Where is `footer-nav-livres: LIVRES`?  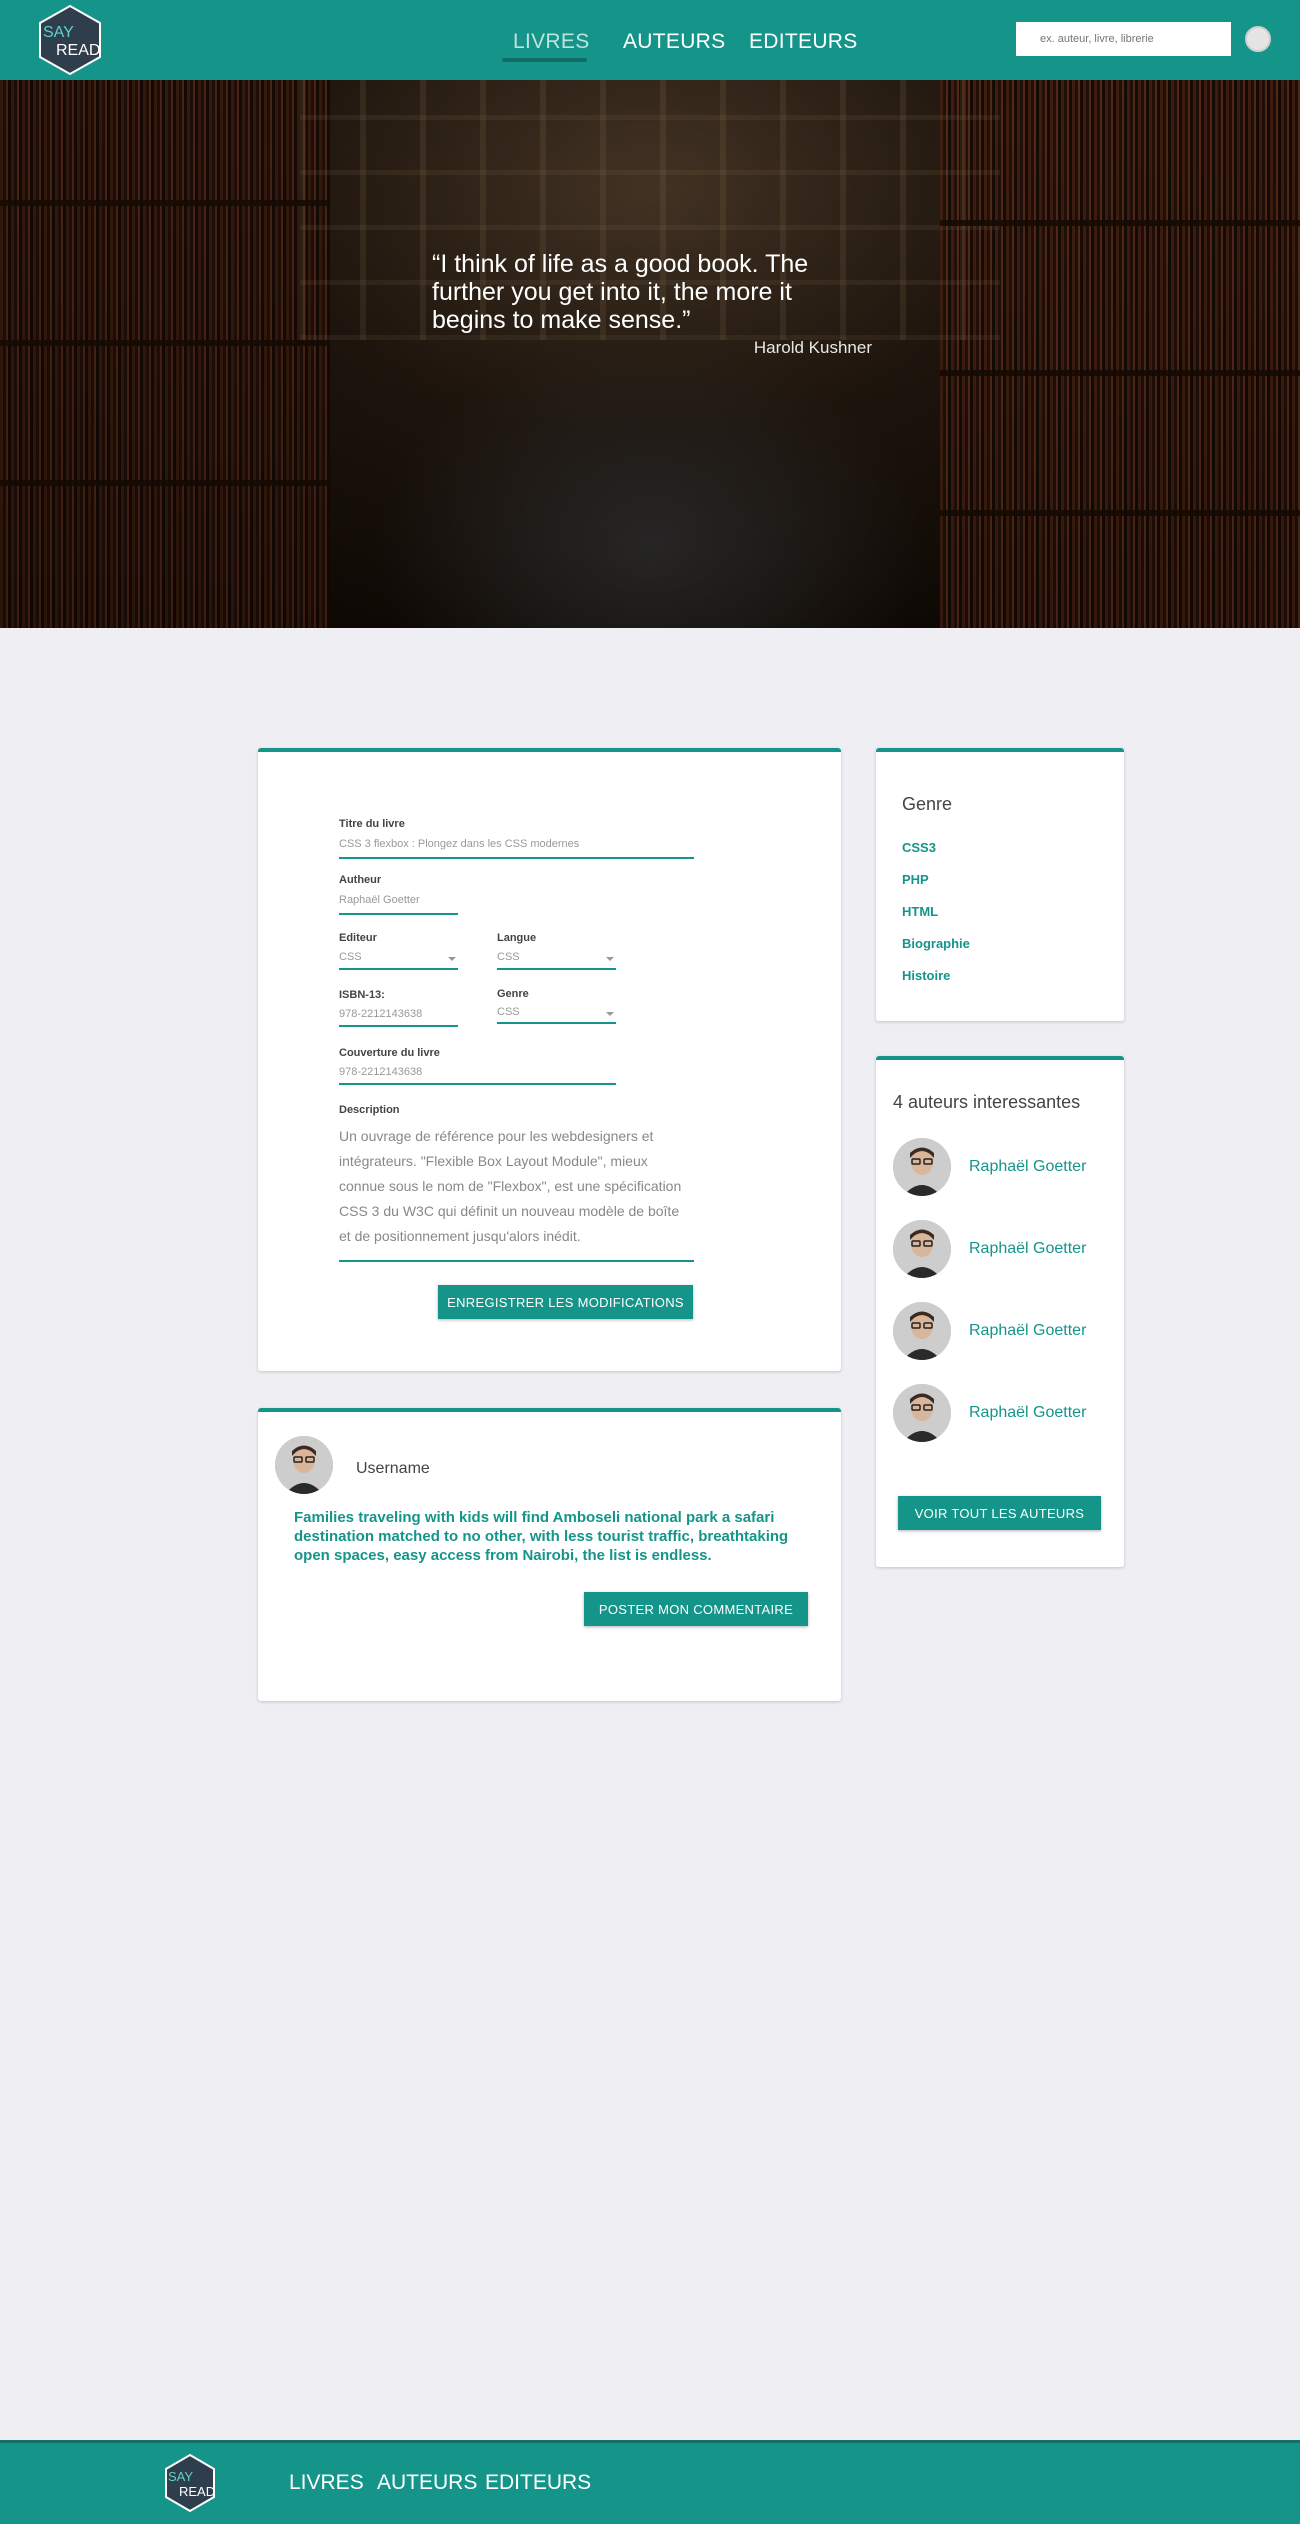
footer-nav-livres: LIVRES is located at coordinates (326, 2483).